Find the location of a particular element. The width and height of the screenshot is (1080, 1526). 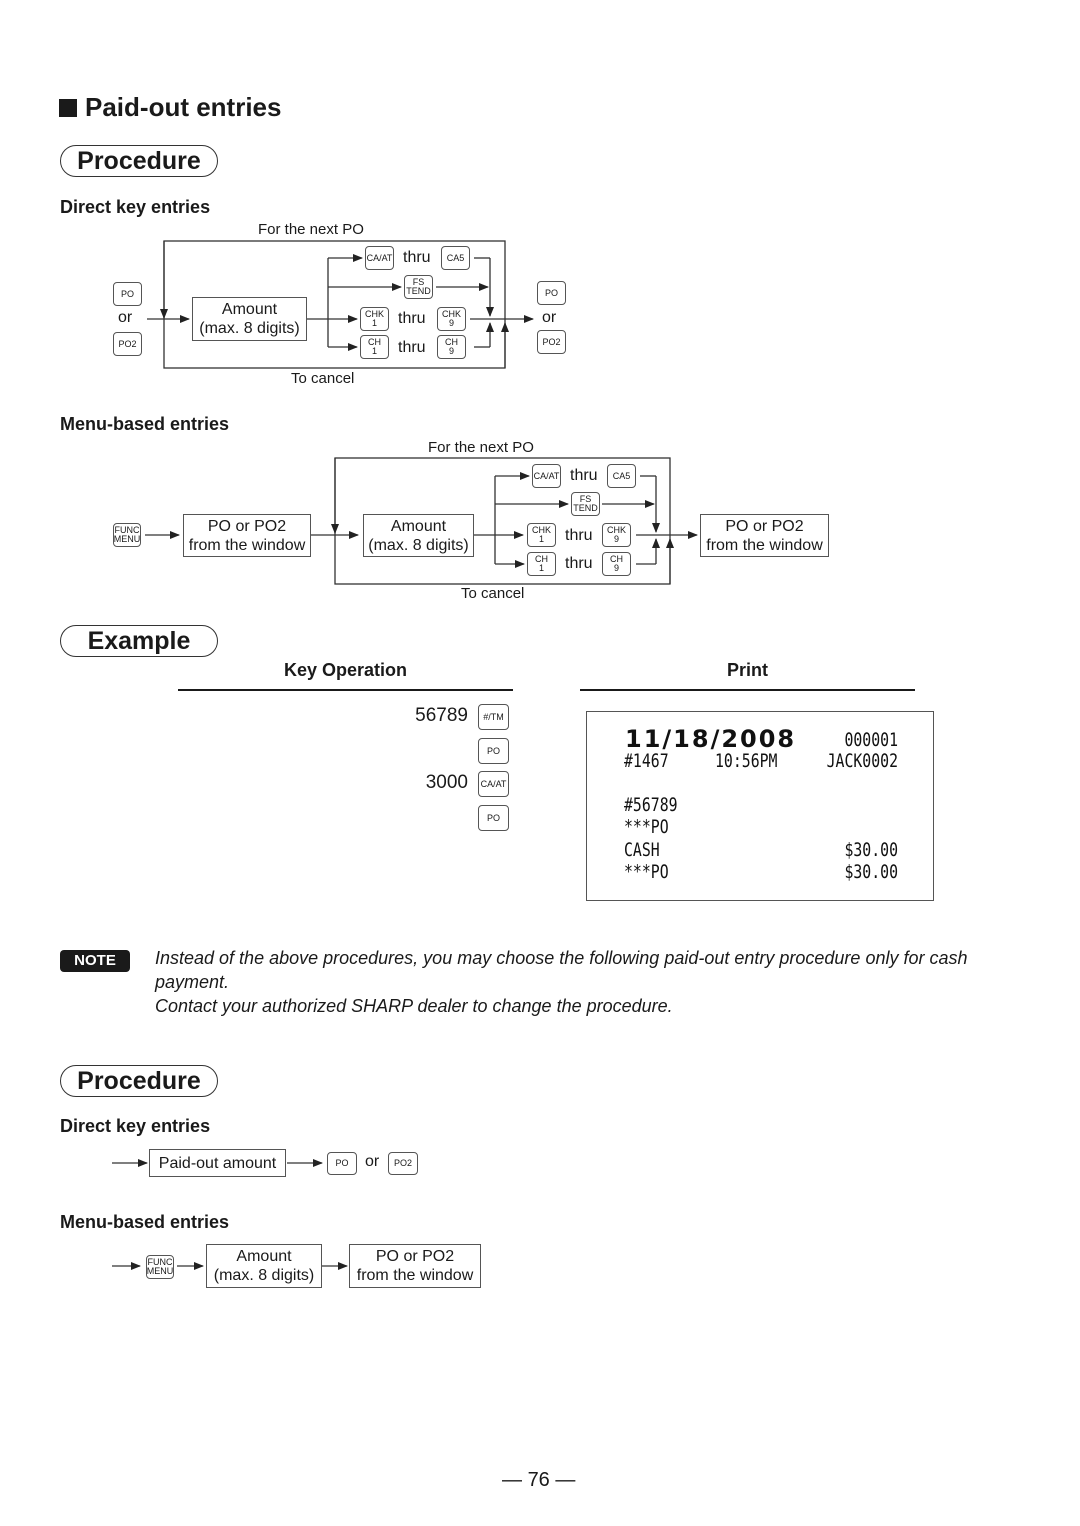

key-po2-end: PO2 is located at coordinates (551, 342).